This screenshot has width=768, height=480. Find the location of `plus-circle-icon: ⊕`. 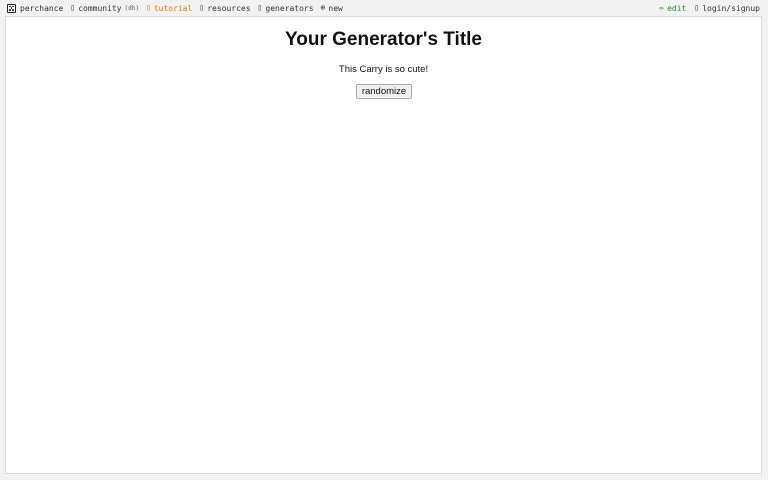

plus-circle-icon: ⊕ is located at coordinates (323, 7).